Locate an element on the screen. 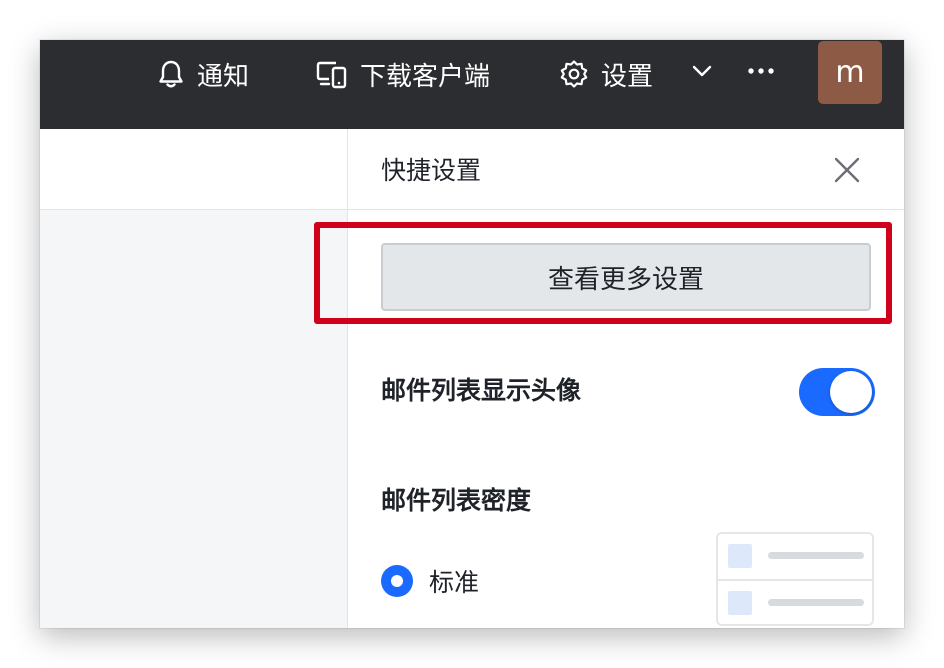 The image size is (944, 668). notifications-button: 通知 is located at coordinates (203, 74).